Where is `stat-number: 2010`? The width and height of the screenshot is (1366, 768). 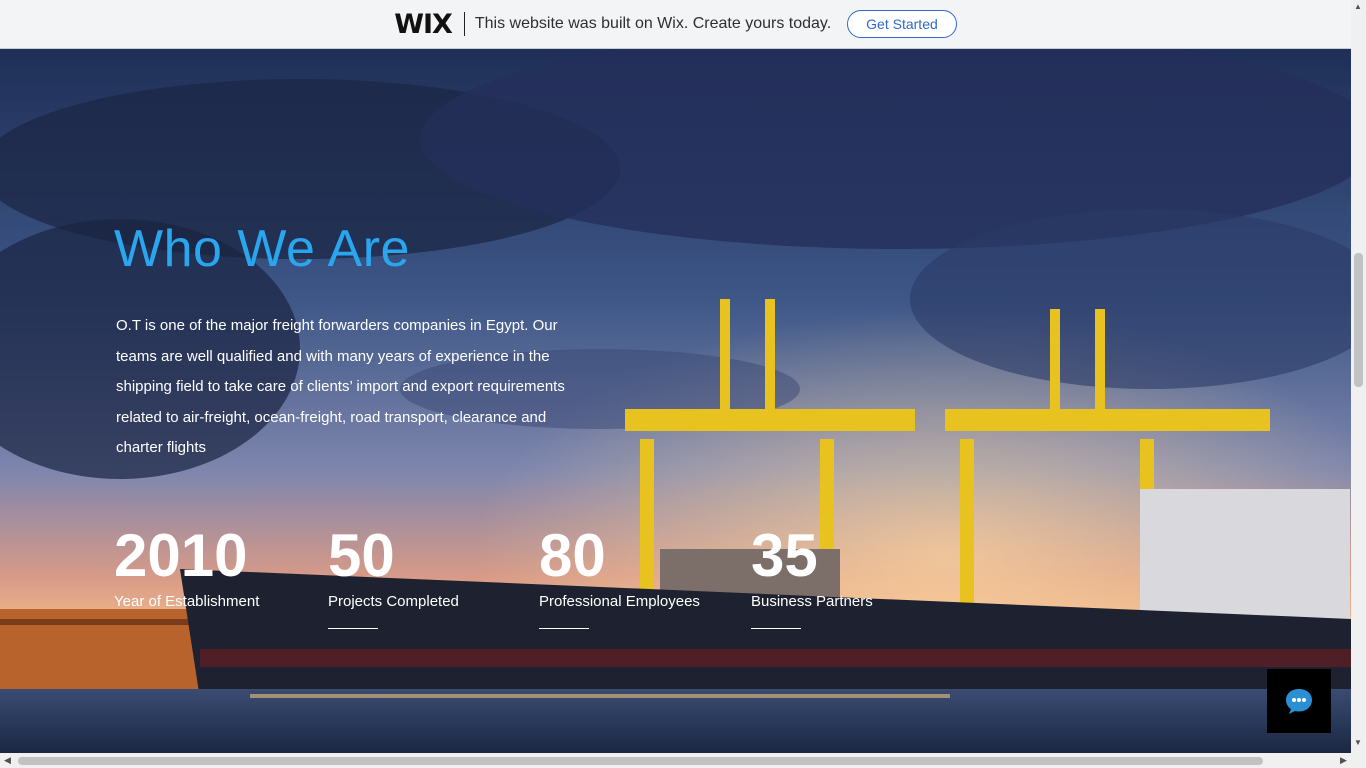 stat-number: 2010 is located at coordinates (181, 555).